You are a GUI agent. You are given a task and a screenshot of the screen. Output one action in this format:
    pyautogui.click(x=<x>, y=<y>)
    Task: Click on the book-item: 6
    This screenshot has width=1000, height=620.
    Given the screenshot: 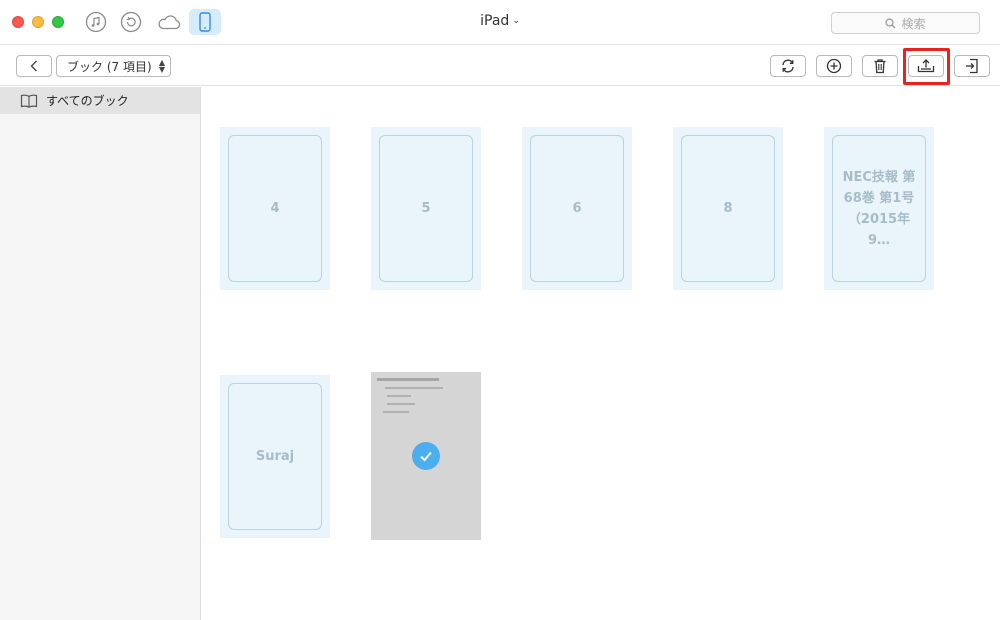 What is the action you would take?
    pyautogui.click(x=577, y=208)
    